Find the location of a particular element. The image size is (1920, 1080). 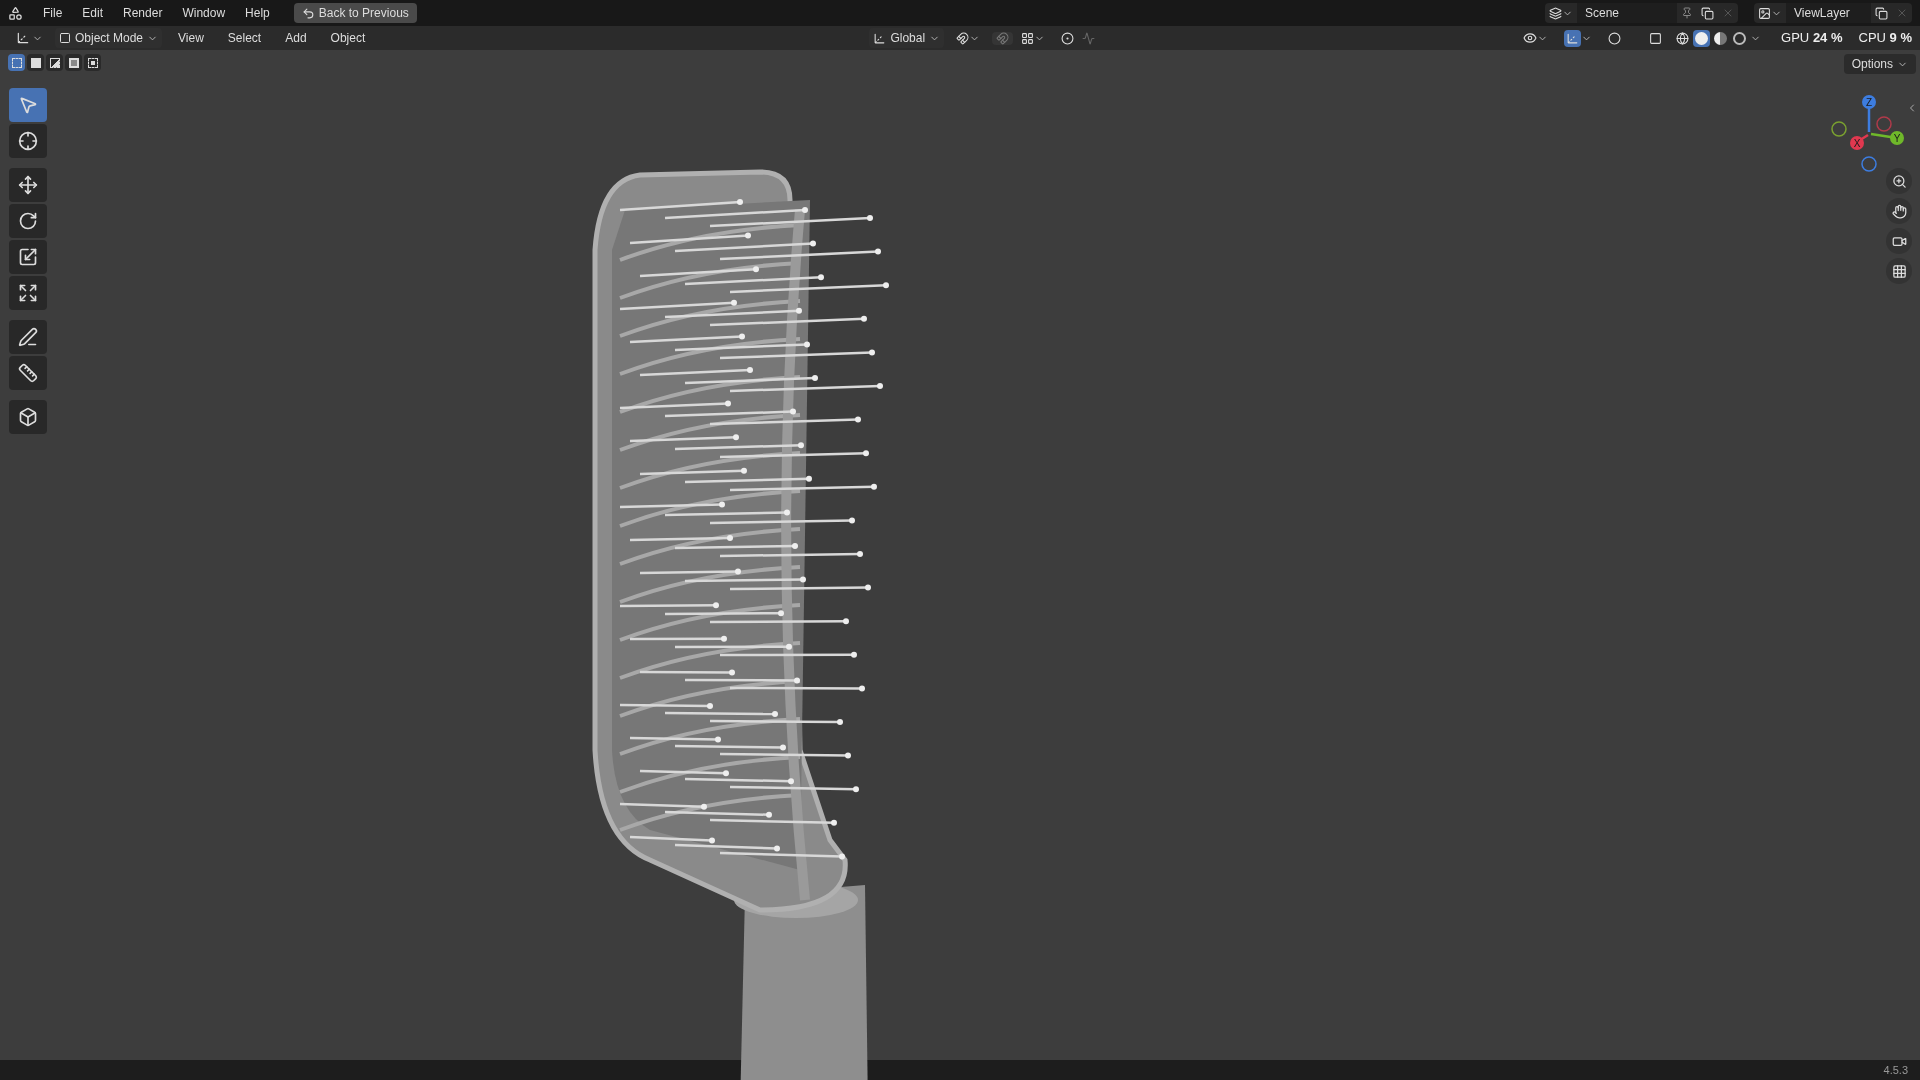

options-dropdown: Options is located at coordinates (1879, 64).